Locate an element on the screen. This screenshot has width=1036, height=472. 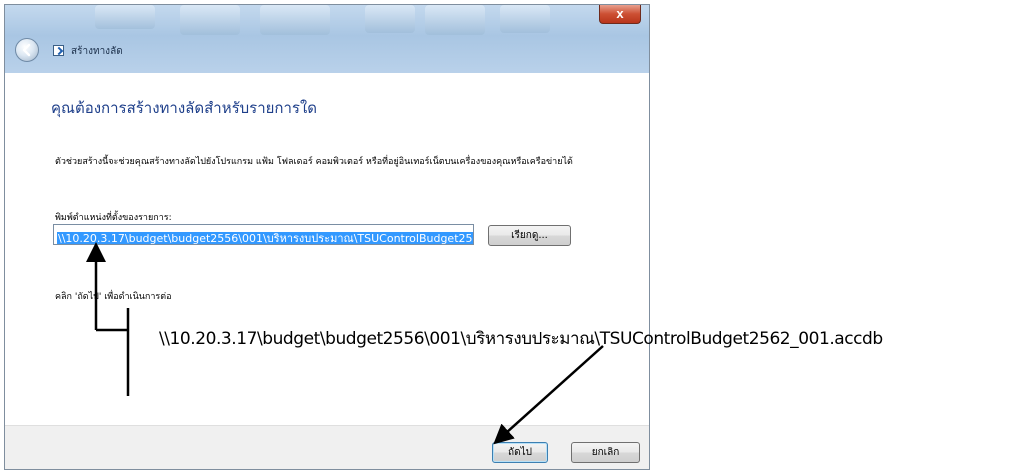
arrow-to-next-button is located at coordinates (548, 395).